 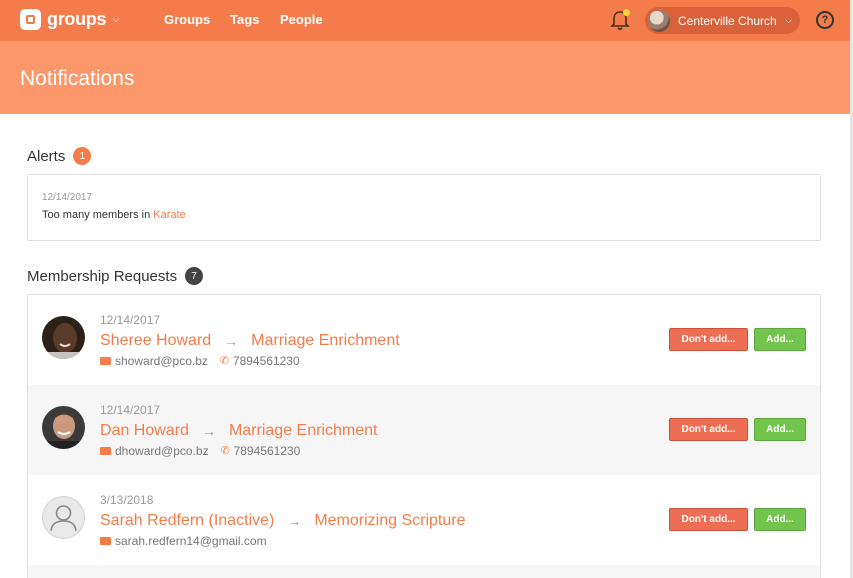 I want to click on alerts-count-badge: 1, so click(x=82, y=156).